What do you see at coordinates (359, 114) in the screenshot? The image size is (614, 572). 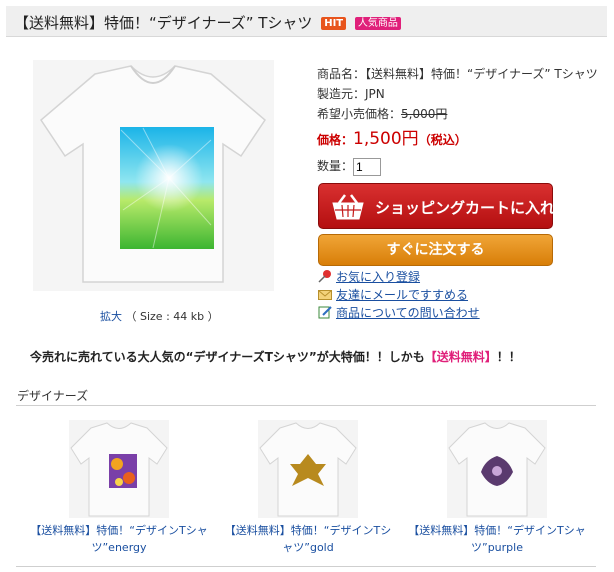 I see `list-price-label: 希望小売価格：` at bounding box center [359, 114].